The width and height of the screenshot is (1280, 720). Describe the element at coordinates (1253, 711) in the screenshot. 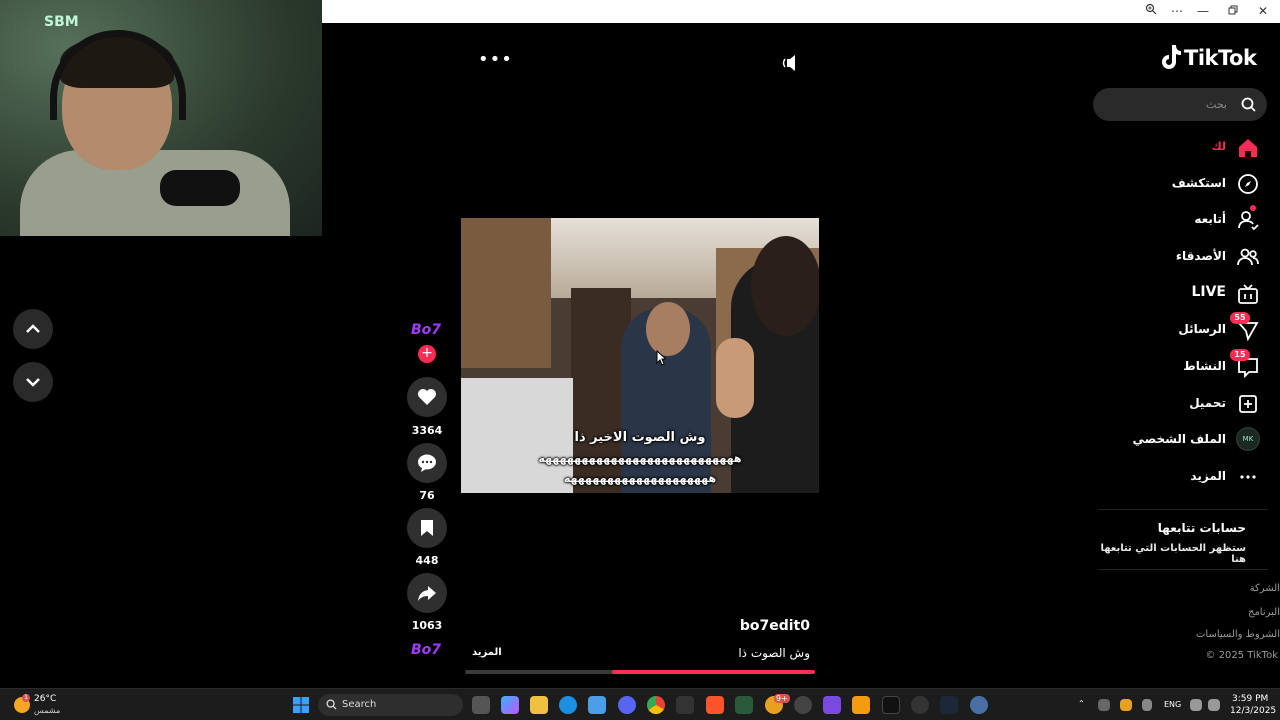

I see `clock-date: 12/3/2025` at that location.